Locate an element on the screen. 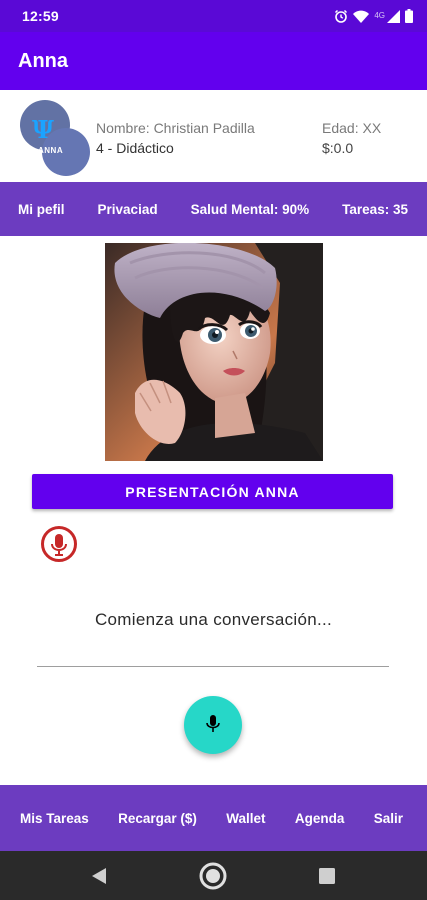  nav-privacidad: Privaciad is located at coordinates (128, 209).